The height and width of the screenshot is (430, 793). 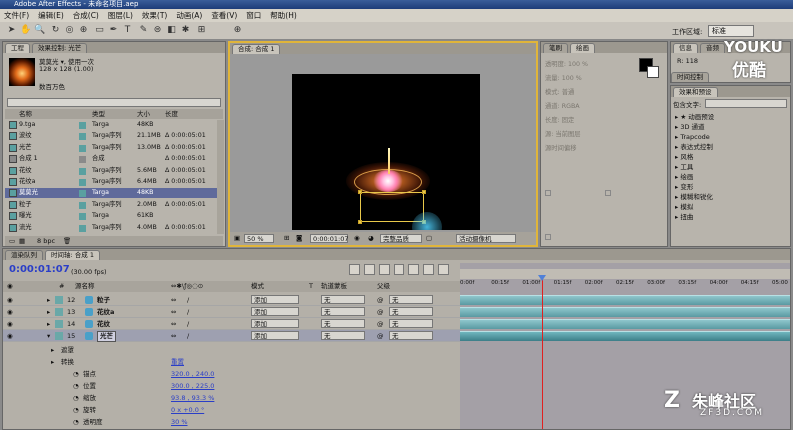 What do you see at coordinates (730, 217) in the screenshot?
I see `effect-category: ▸ 扭曲` at bounding box center [730, 217].